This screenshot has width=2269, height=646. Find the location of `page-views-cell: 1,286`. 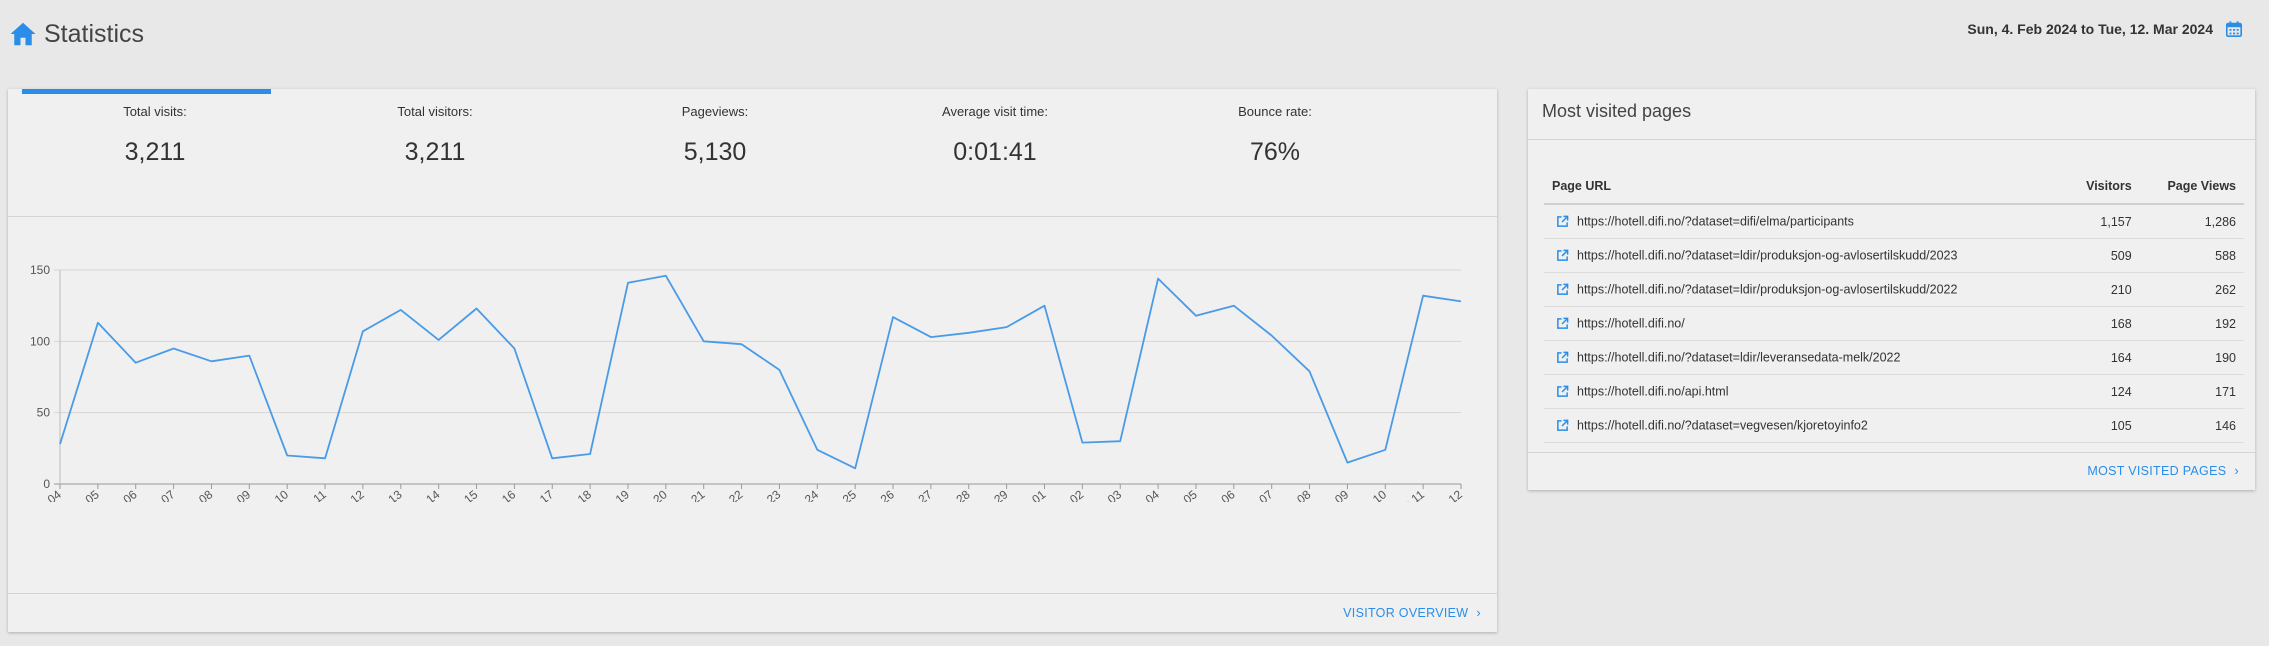

page-views-cell: 1,286 is located at coordinates (2191, 221).